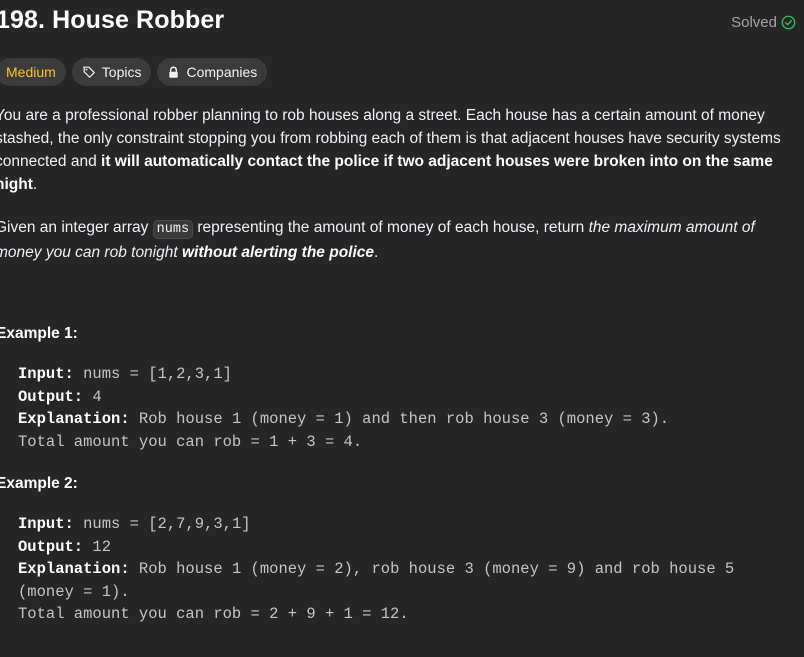 This screenshot has width=804, height=657. Describe the element at coordinates (76, 227) in the screenshot. I see `description-text: Given an integer array` at that location.